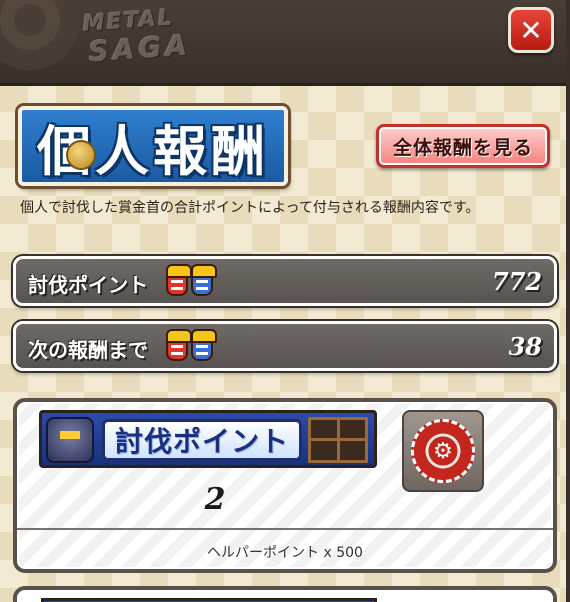  What do you see at coordinates (70, 440) in the screenshot?
I see `robot-icon` at bounding box center [70, 440].